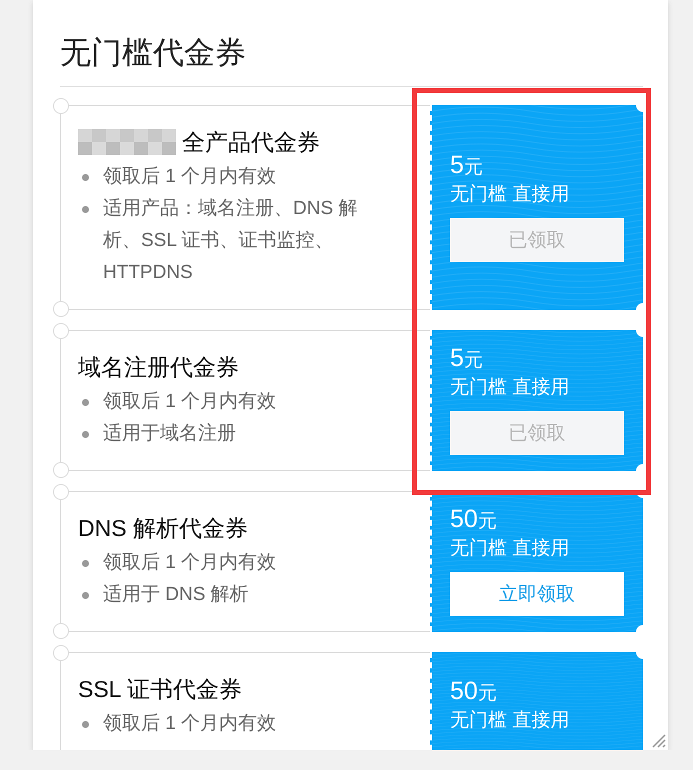 This screenshot has width=693, height=770. Describe the element at coordinates (537, 594) in the screenshot. I see `claim-button: 立即领取` at that location.